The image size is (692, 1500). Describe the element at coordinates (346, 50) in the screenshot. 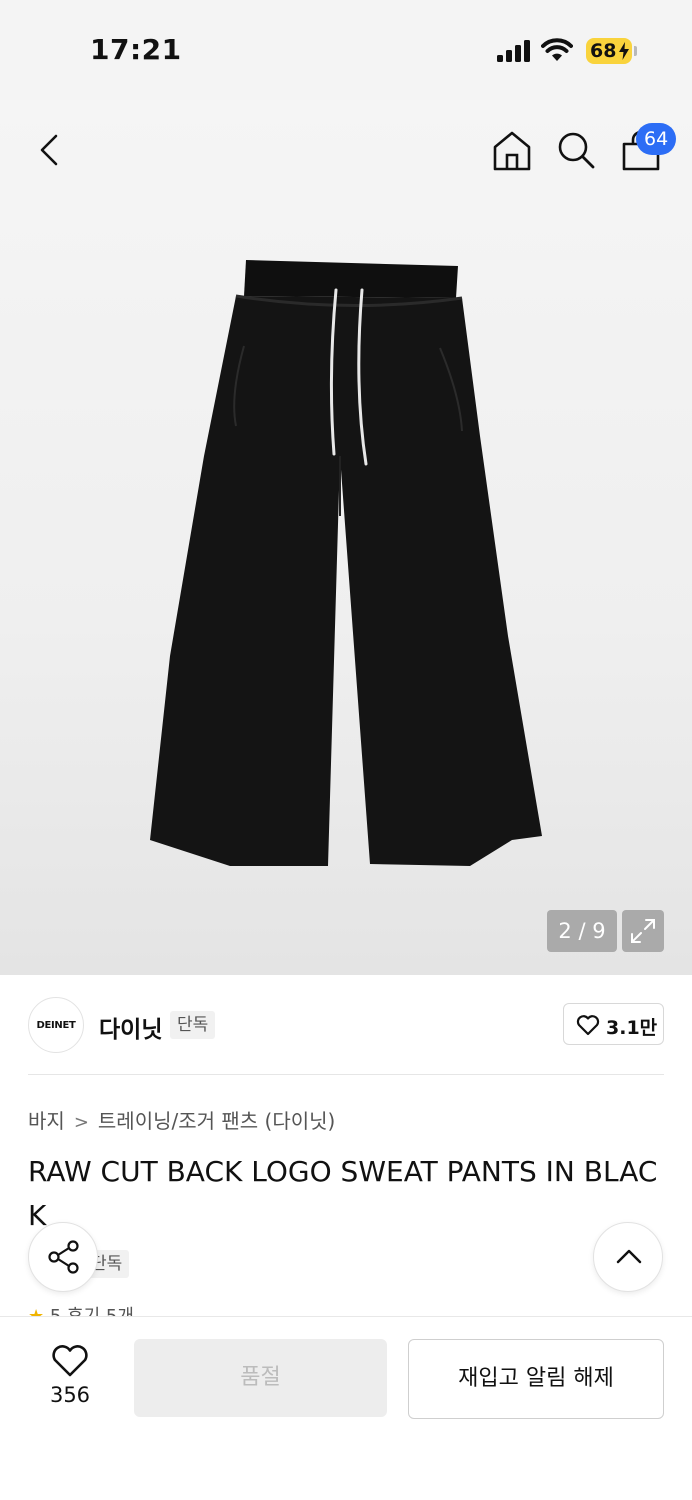

I see `status-bar: 17:21 68` at that location.